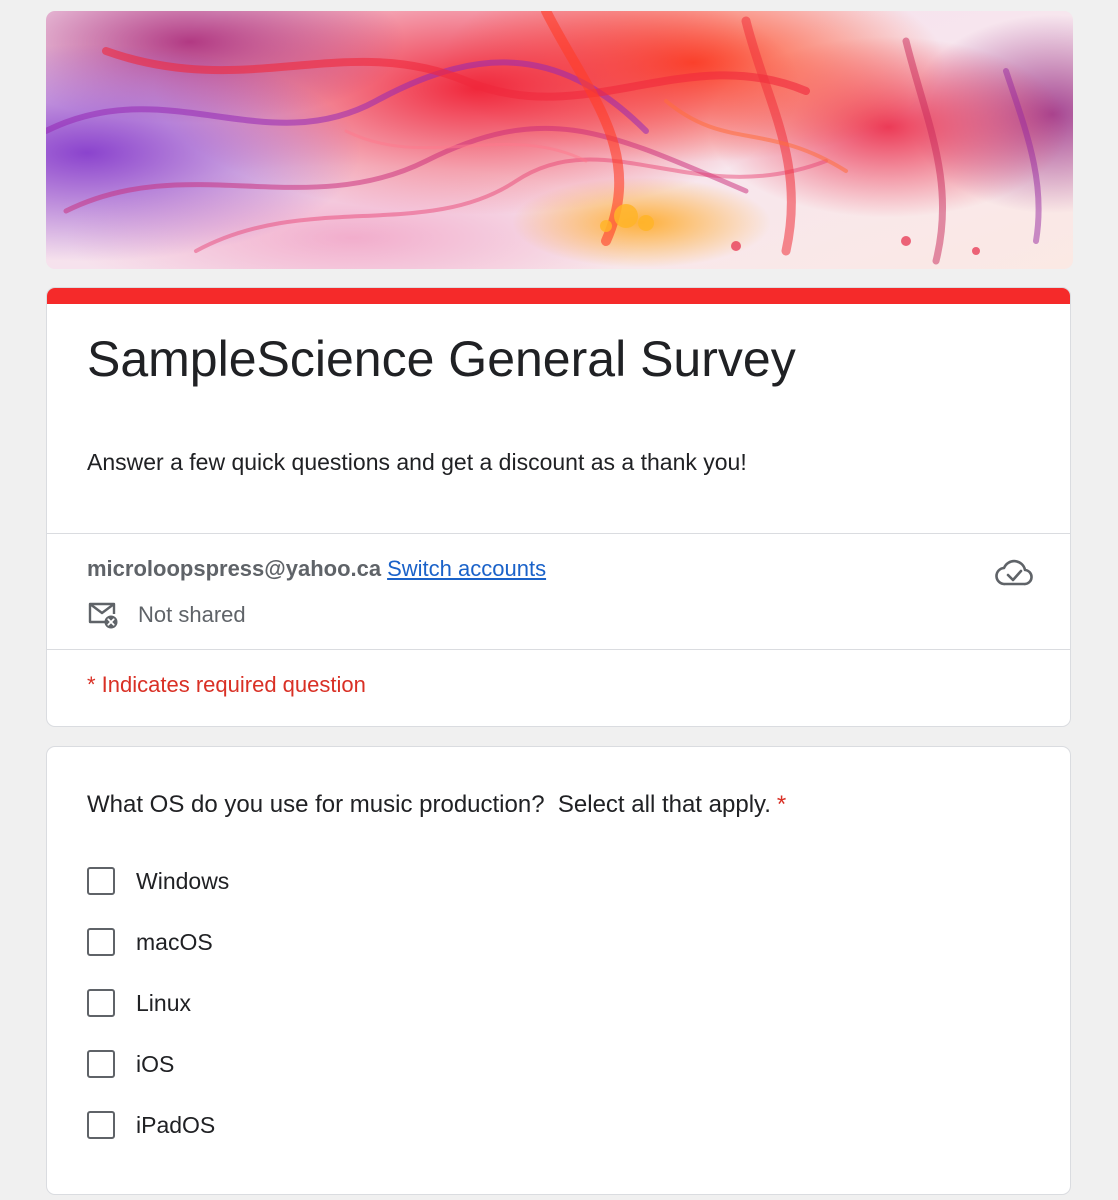 The width and height of the screenshot is (1118, 1200). I want to click on option-windows: Windows, so click(158, 881).